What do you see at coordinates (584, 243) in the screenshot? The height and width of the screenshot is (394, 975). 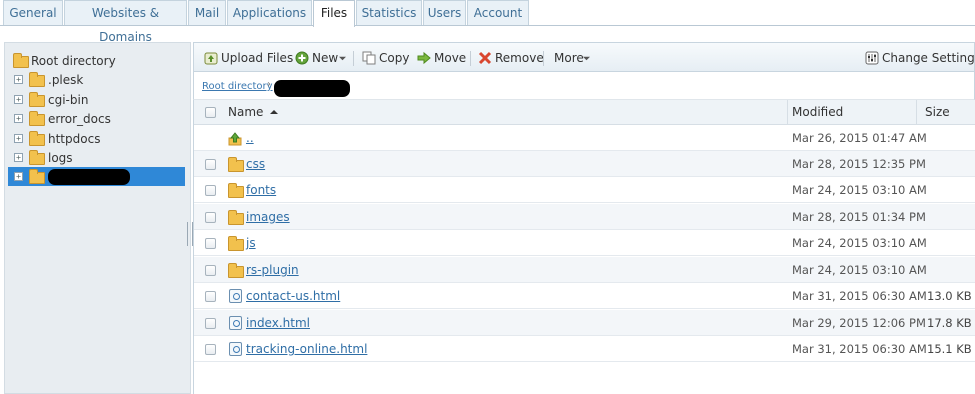 I see `table-row: js Mar 24, 2015 03:10 AM` at bounding box center [584, 243].